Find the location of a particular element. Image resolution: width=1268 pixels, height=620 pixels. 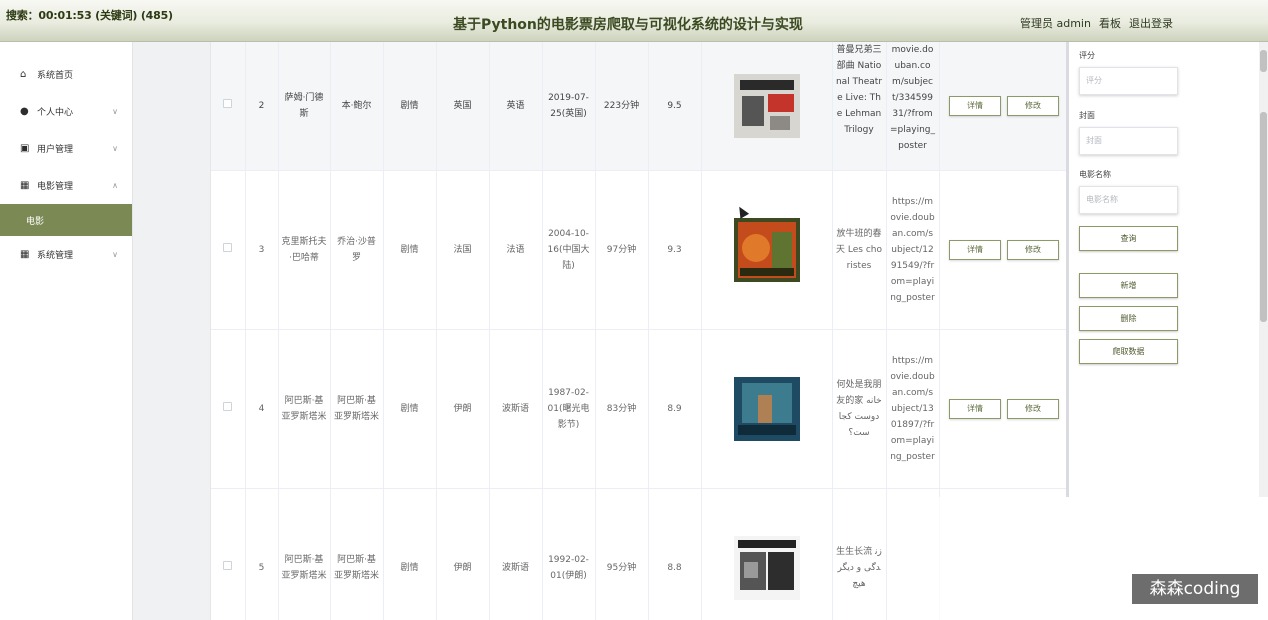

chevron-up-icon: ∧ is located at coordinates (115, 185).